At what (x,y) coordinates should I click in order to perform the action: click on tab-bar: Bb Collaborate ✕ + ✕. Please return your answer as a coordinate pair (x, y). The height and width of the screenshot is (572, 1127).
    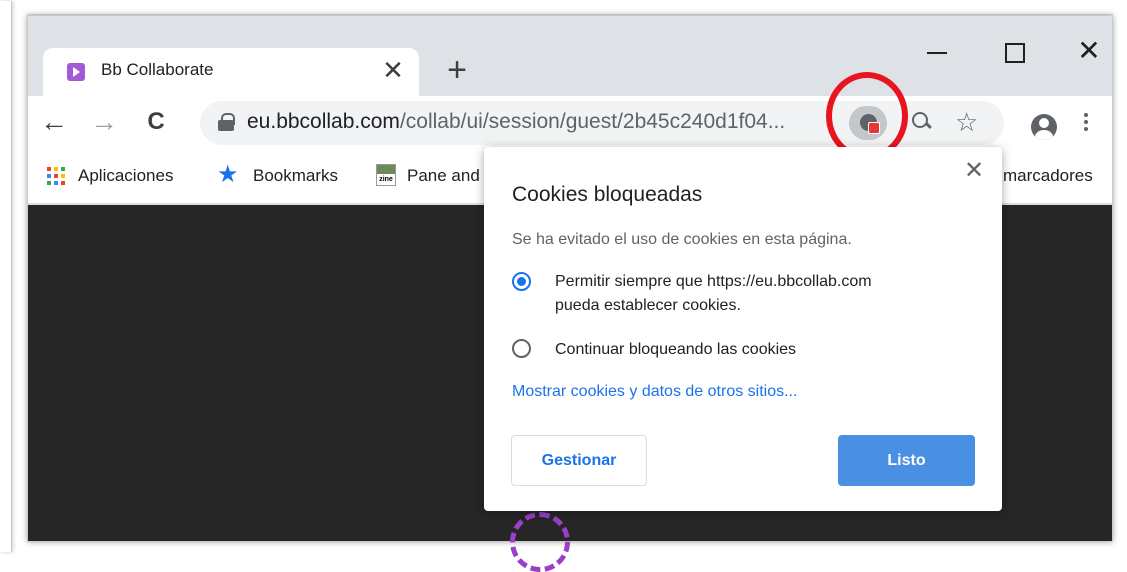
    Looking at the image, I should click on (570, 56).